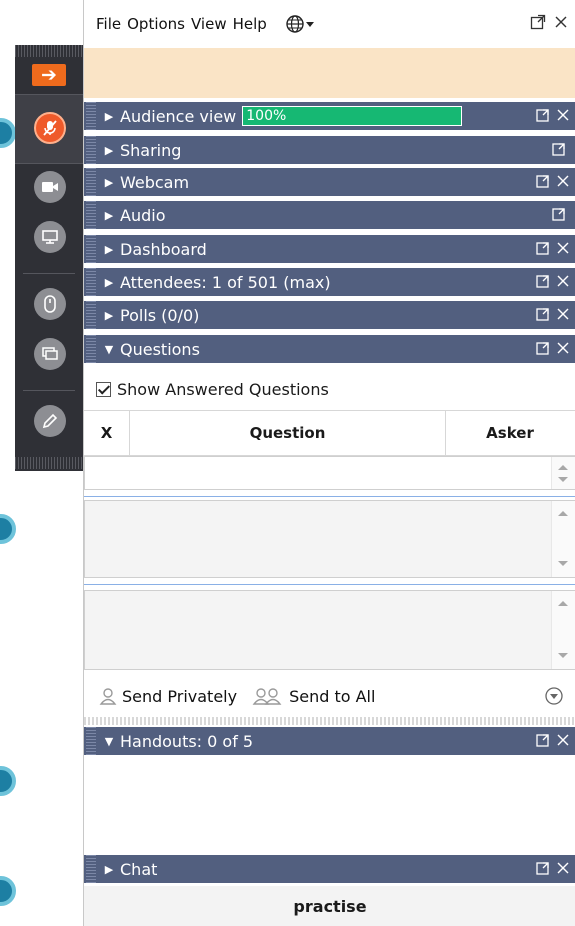  Describe the element at coordinates (329, 216) in the screenshot. I see `pane-audio: ▶ Audio` at that location.